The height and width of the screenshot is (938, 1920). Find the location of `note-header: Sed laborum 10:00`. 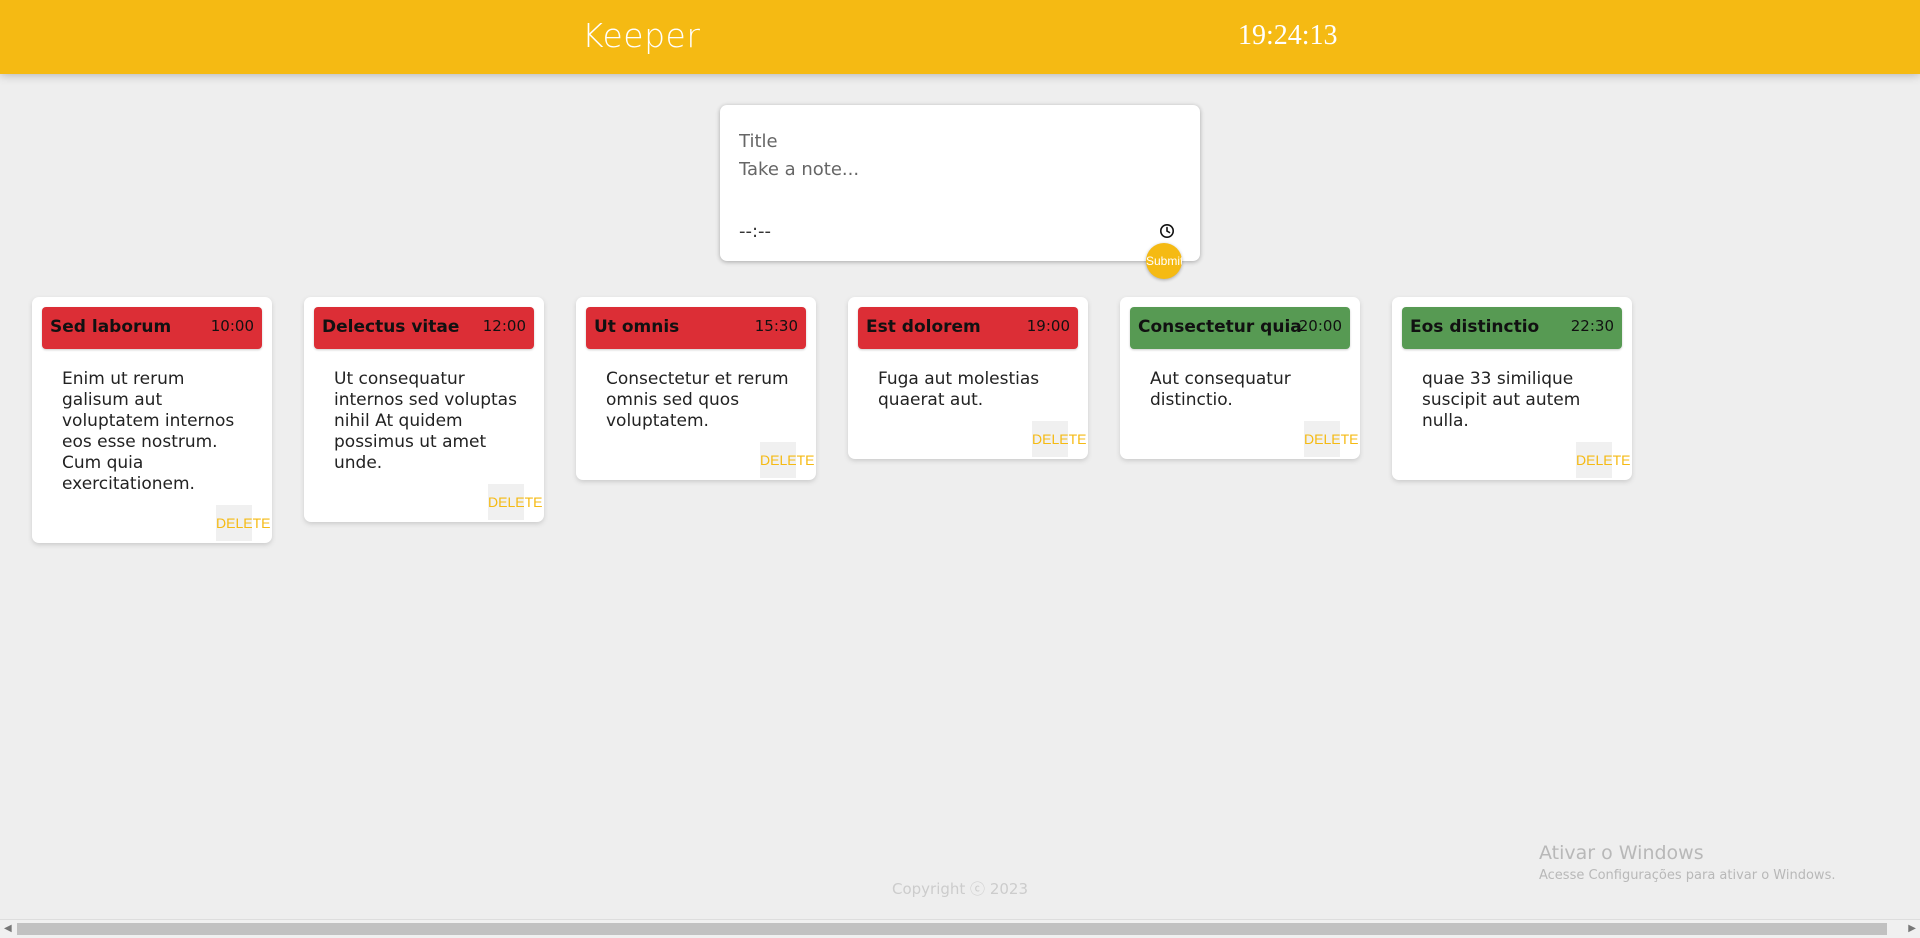

note-header: Sed laborum 10:00 is located at coordinates (152, 328).